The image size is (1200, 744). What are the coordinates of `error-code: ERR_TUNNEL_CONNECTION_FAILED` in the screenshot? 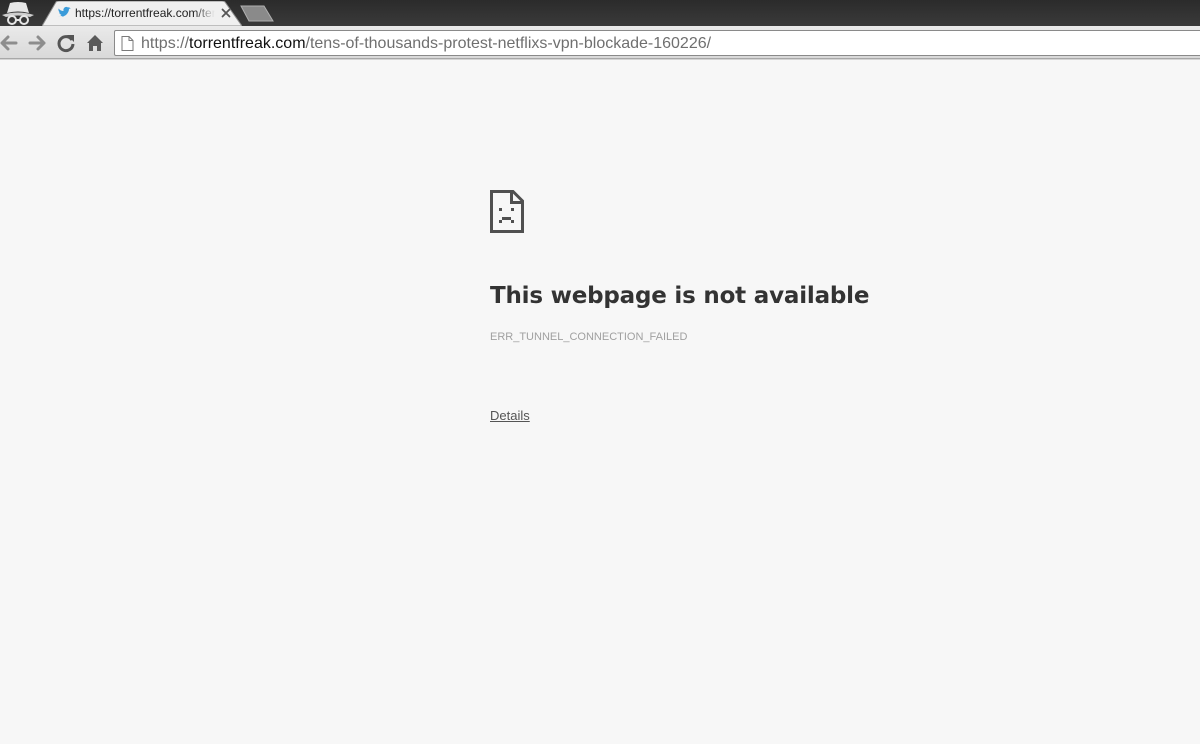 It's located at (589, 337).